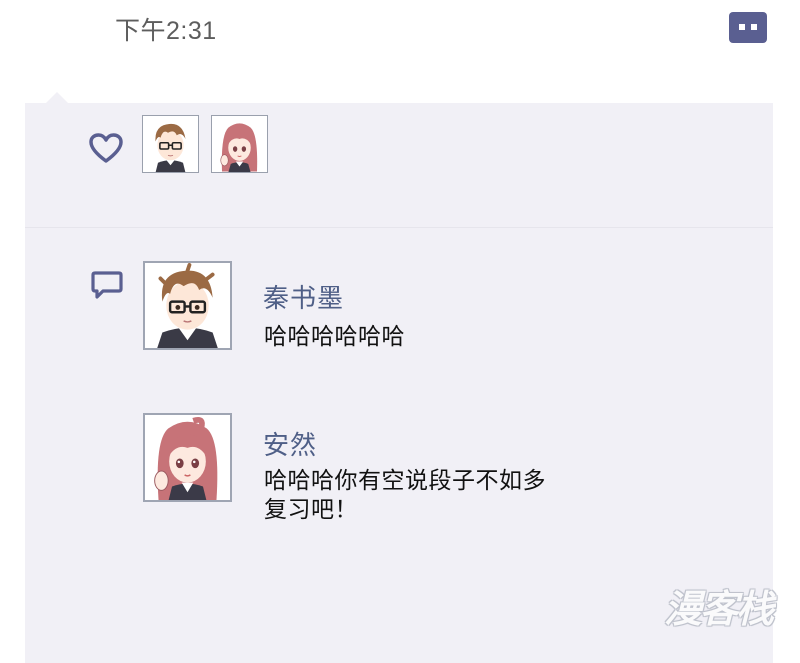 The width and height of the screenshot is (800, 663). What do you see at coordinates (290, 443) in the screenshot?
I see `comment-author-name: 安然` at bounding box center [290, 443].